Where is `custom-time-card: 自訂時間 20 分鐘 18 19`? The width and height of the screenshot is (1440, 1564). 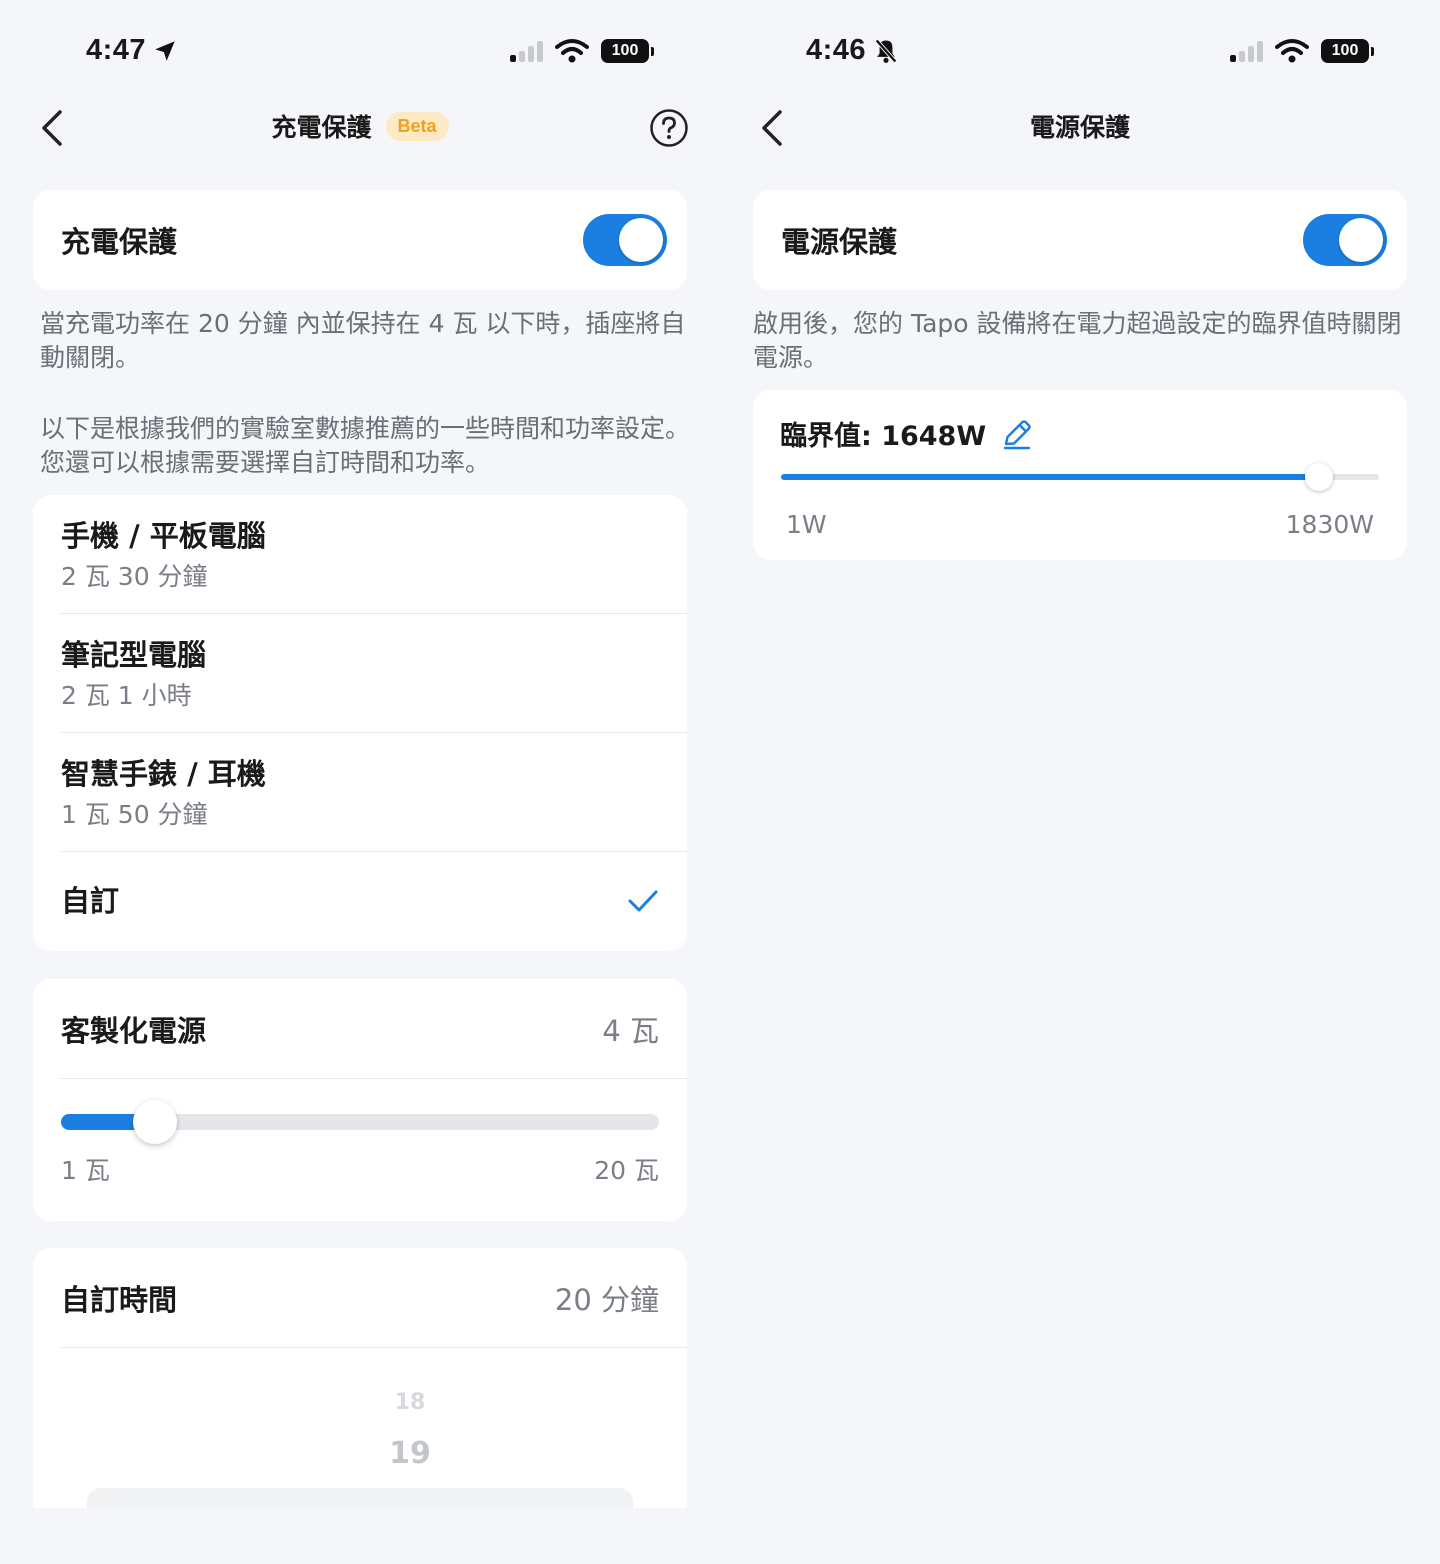 custom-time-card: 自訂時間 20 分鐘 18 19 is located at coordinates (360, 1378).